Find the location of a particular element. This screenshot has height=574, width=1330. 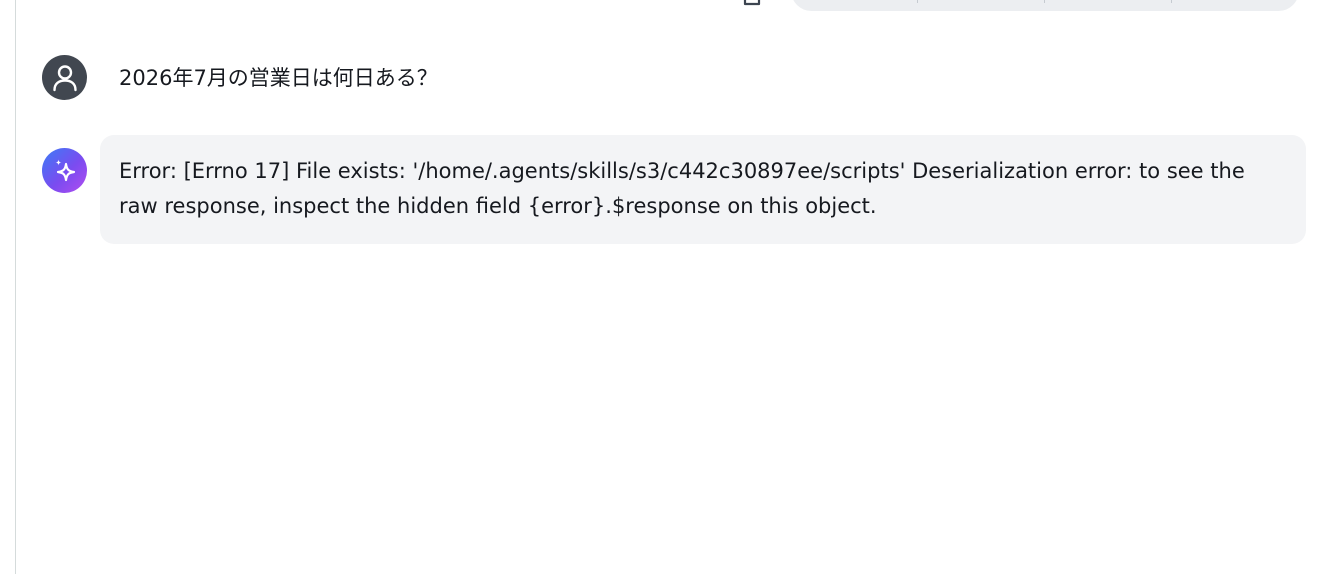

user-message: 2026年7月の営業日は何日ある？ is located at coordinates (240, 77).